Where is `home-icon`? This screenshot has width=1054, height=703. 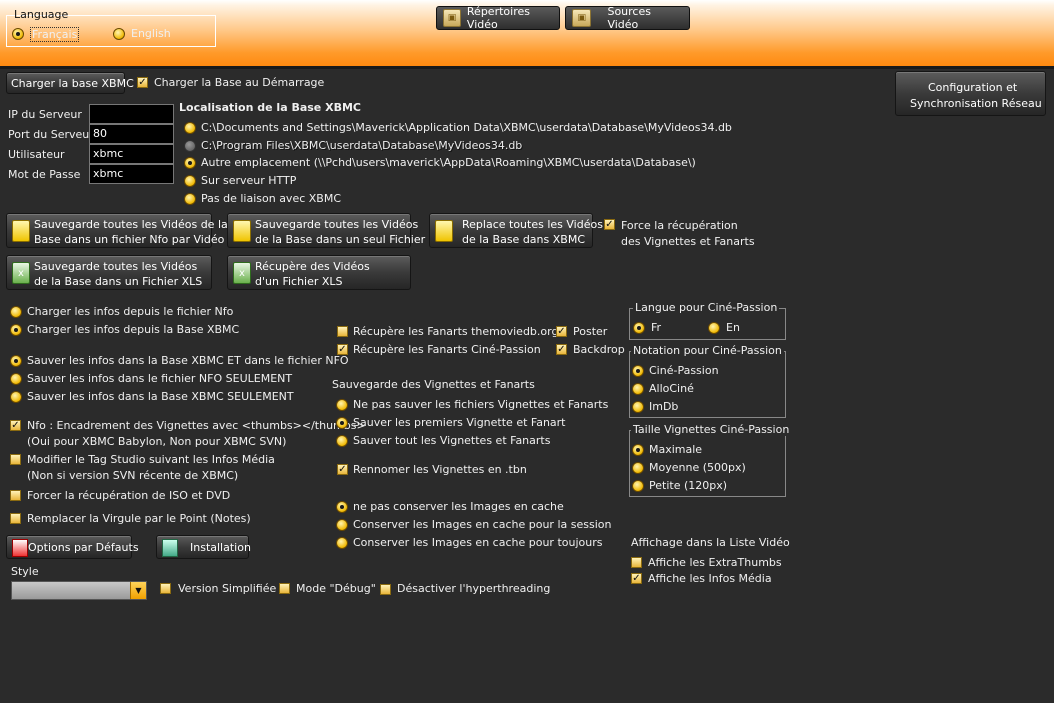 home-icon is located at coordinates (20, 548).